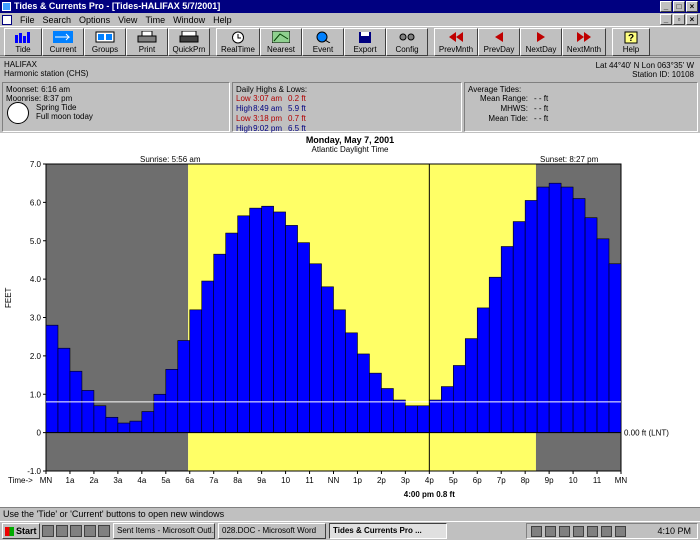  I want to click on quickprn-button: QuickPrn, so click(189, 42).